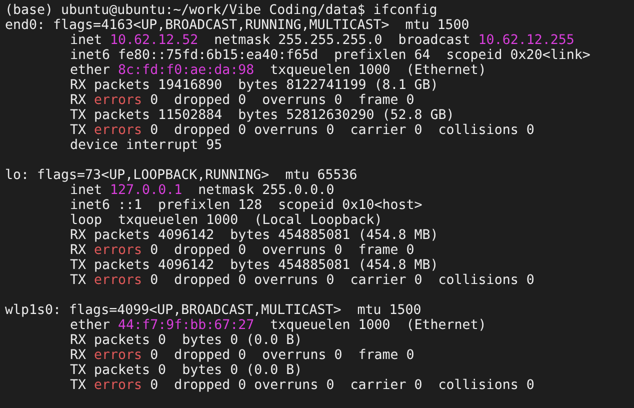 The height and width of the screenshot is (408, 634). Describe the element at coordinates (254, 265) in the screenshot. I see `output-line: TX packets 4096142 bytes 454885081 (454.8 MB)` at that location.